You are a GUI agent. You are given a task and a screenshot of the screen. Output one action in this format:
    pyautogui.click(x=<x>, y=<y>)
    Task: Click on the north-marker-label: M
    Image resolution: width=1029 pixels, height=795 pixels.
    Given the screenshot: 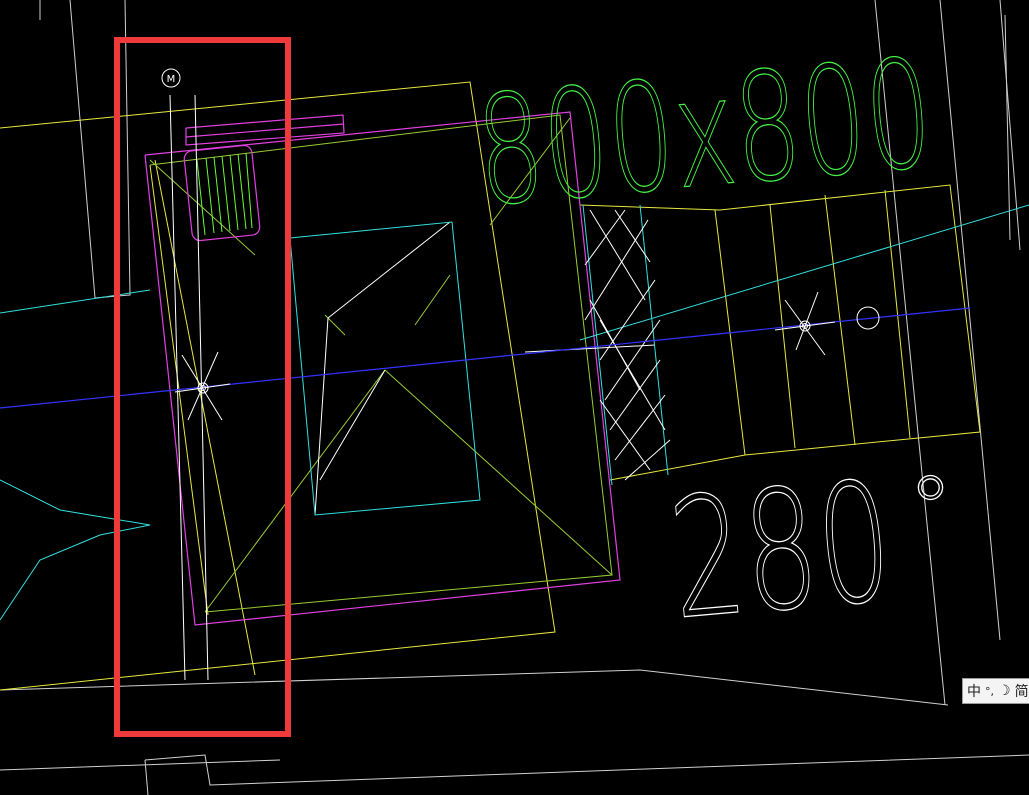 What is the action you would take?
    pyautogui.click(x=171, y=79)
    